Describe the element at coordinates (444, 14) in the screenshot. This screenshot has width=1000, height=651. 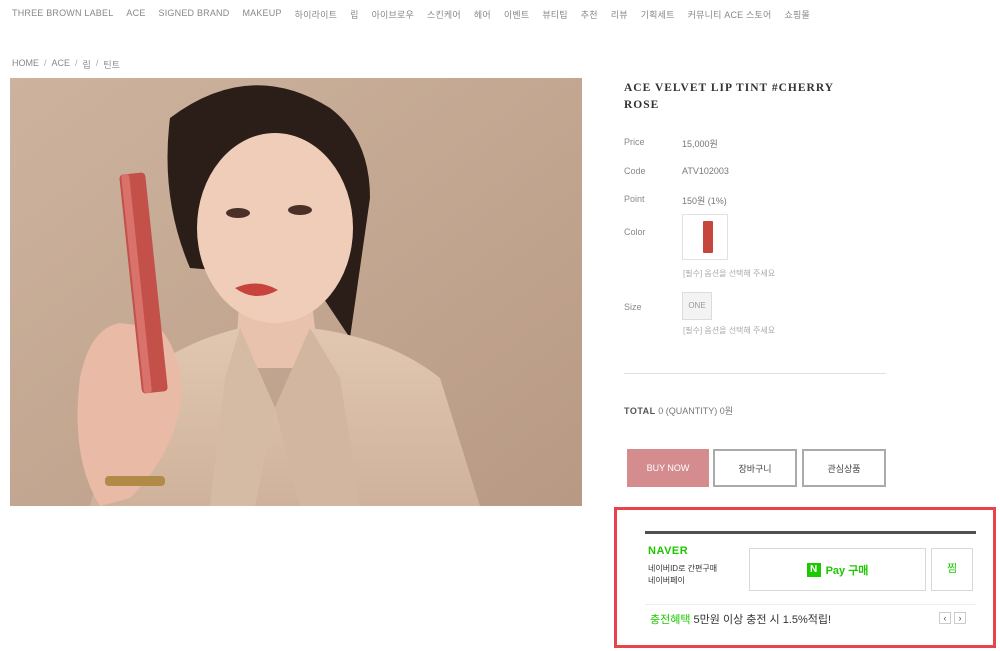
I see `nav-item: 스킨케어` at that location.